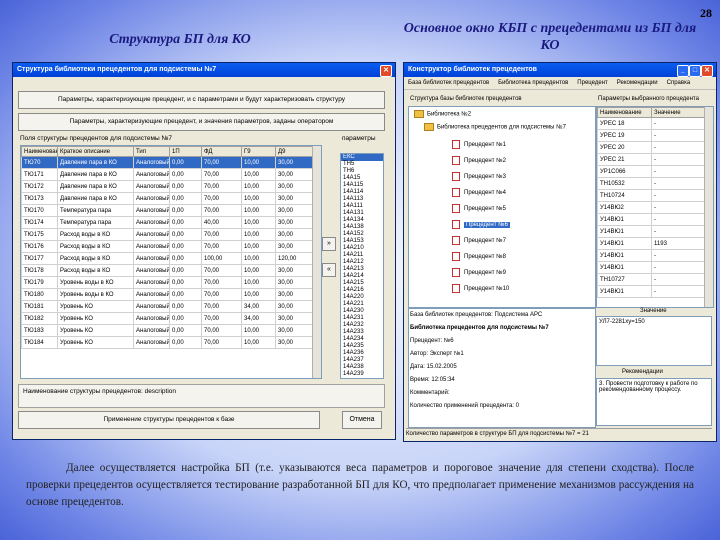  What do you see at coordinates (362, 325) in the screenshot?
I see `list-item: 14А232` at bounding box center [362, 325].